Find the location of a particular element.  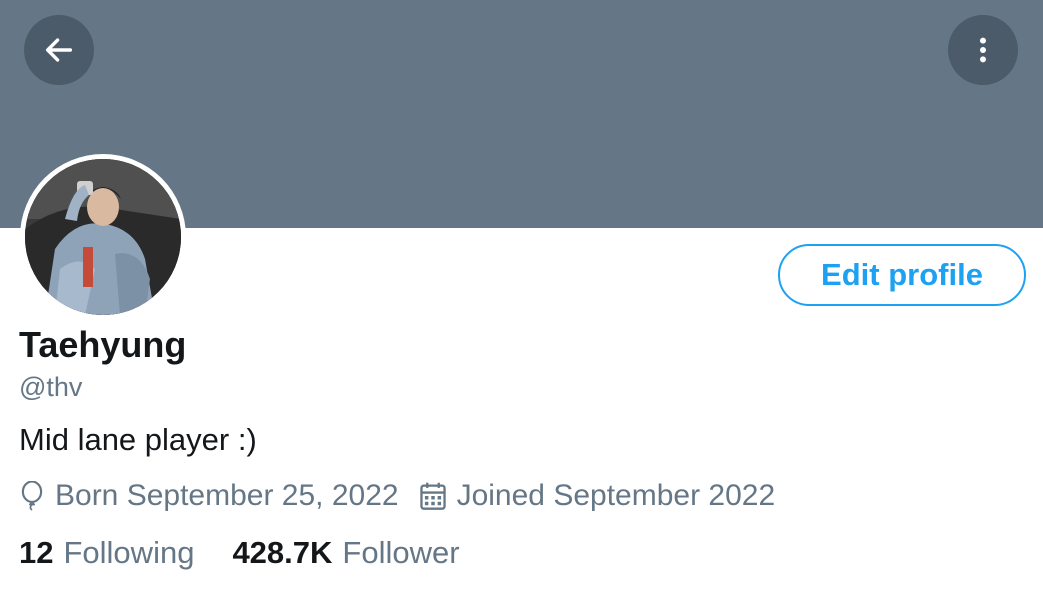

avatar is located at coordinates (103, 237).